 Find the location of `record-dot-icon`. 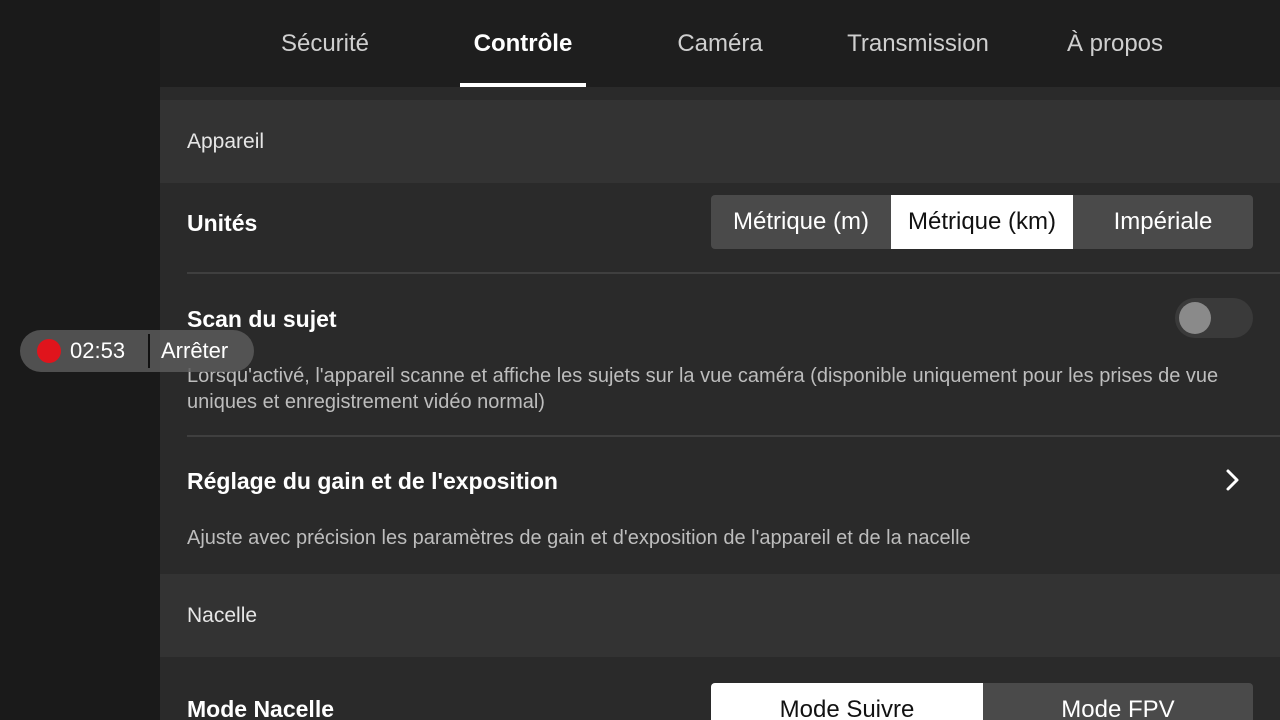

record-dot-icon is located at coordinates (49, 351).